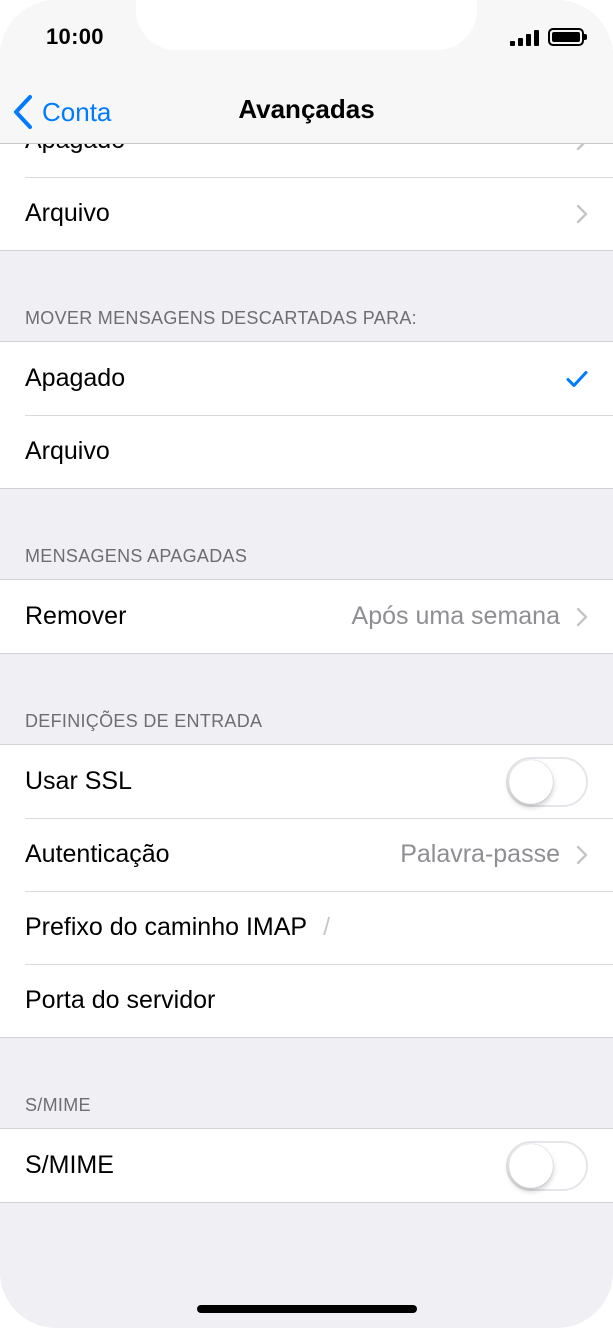 The height and width of the screenshot is (1328, 613). Describe the element at coordinates (306, 213) in the screenshot. I see `row-archive-mailbox: Arquivo` at that location.